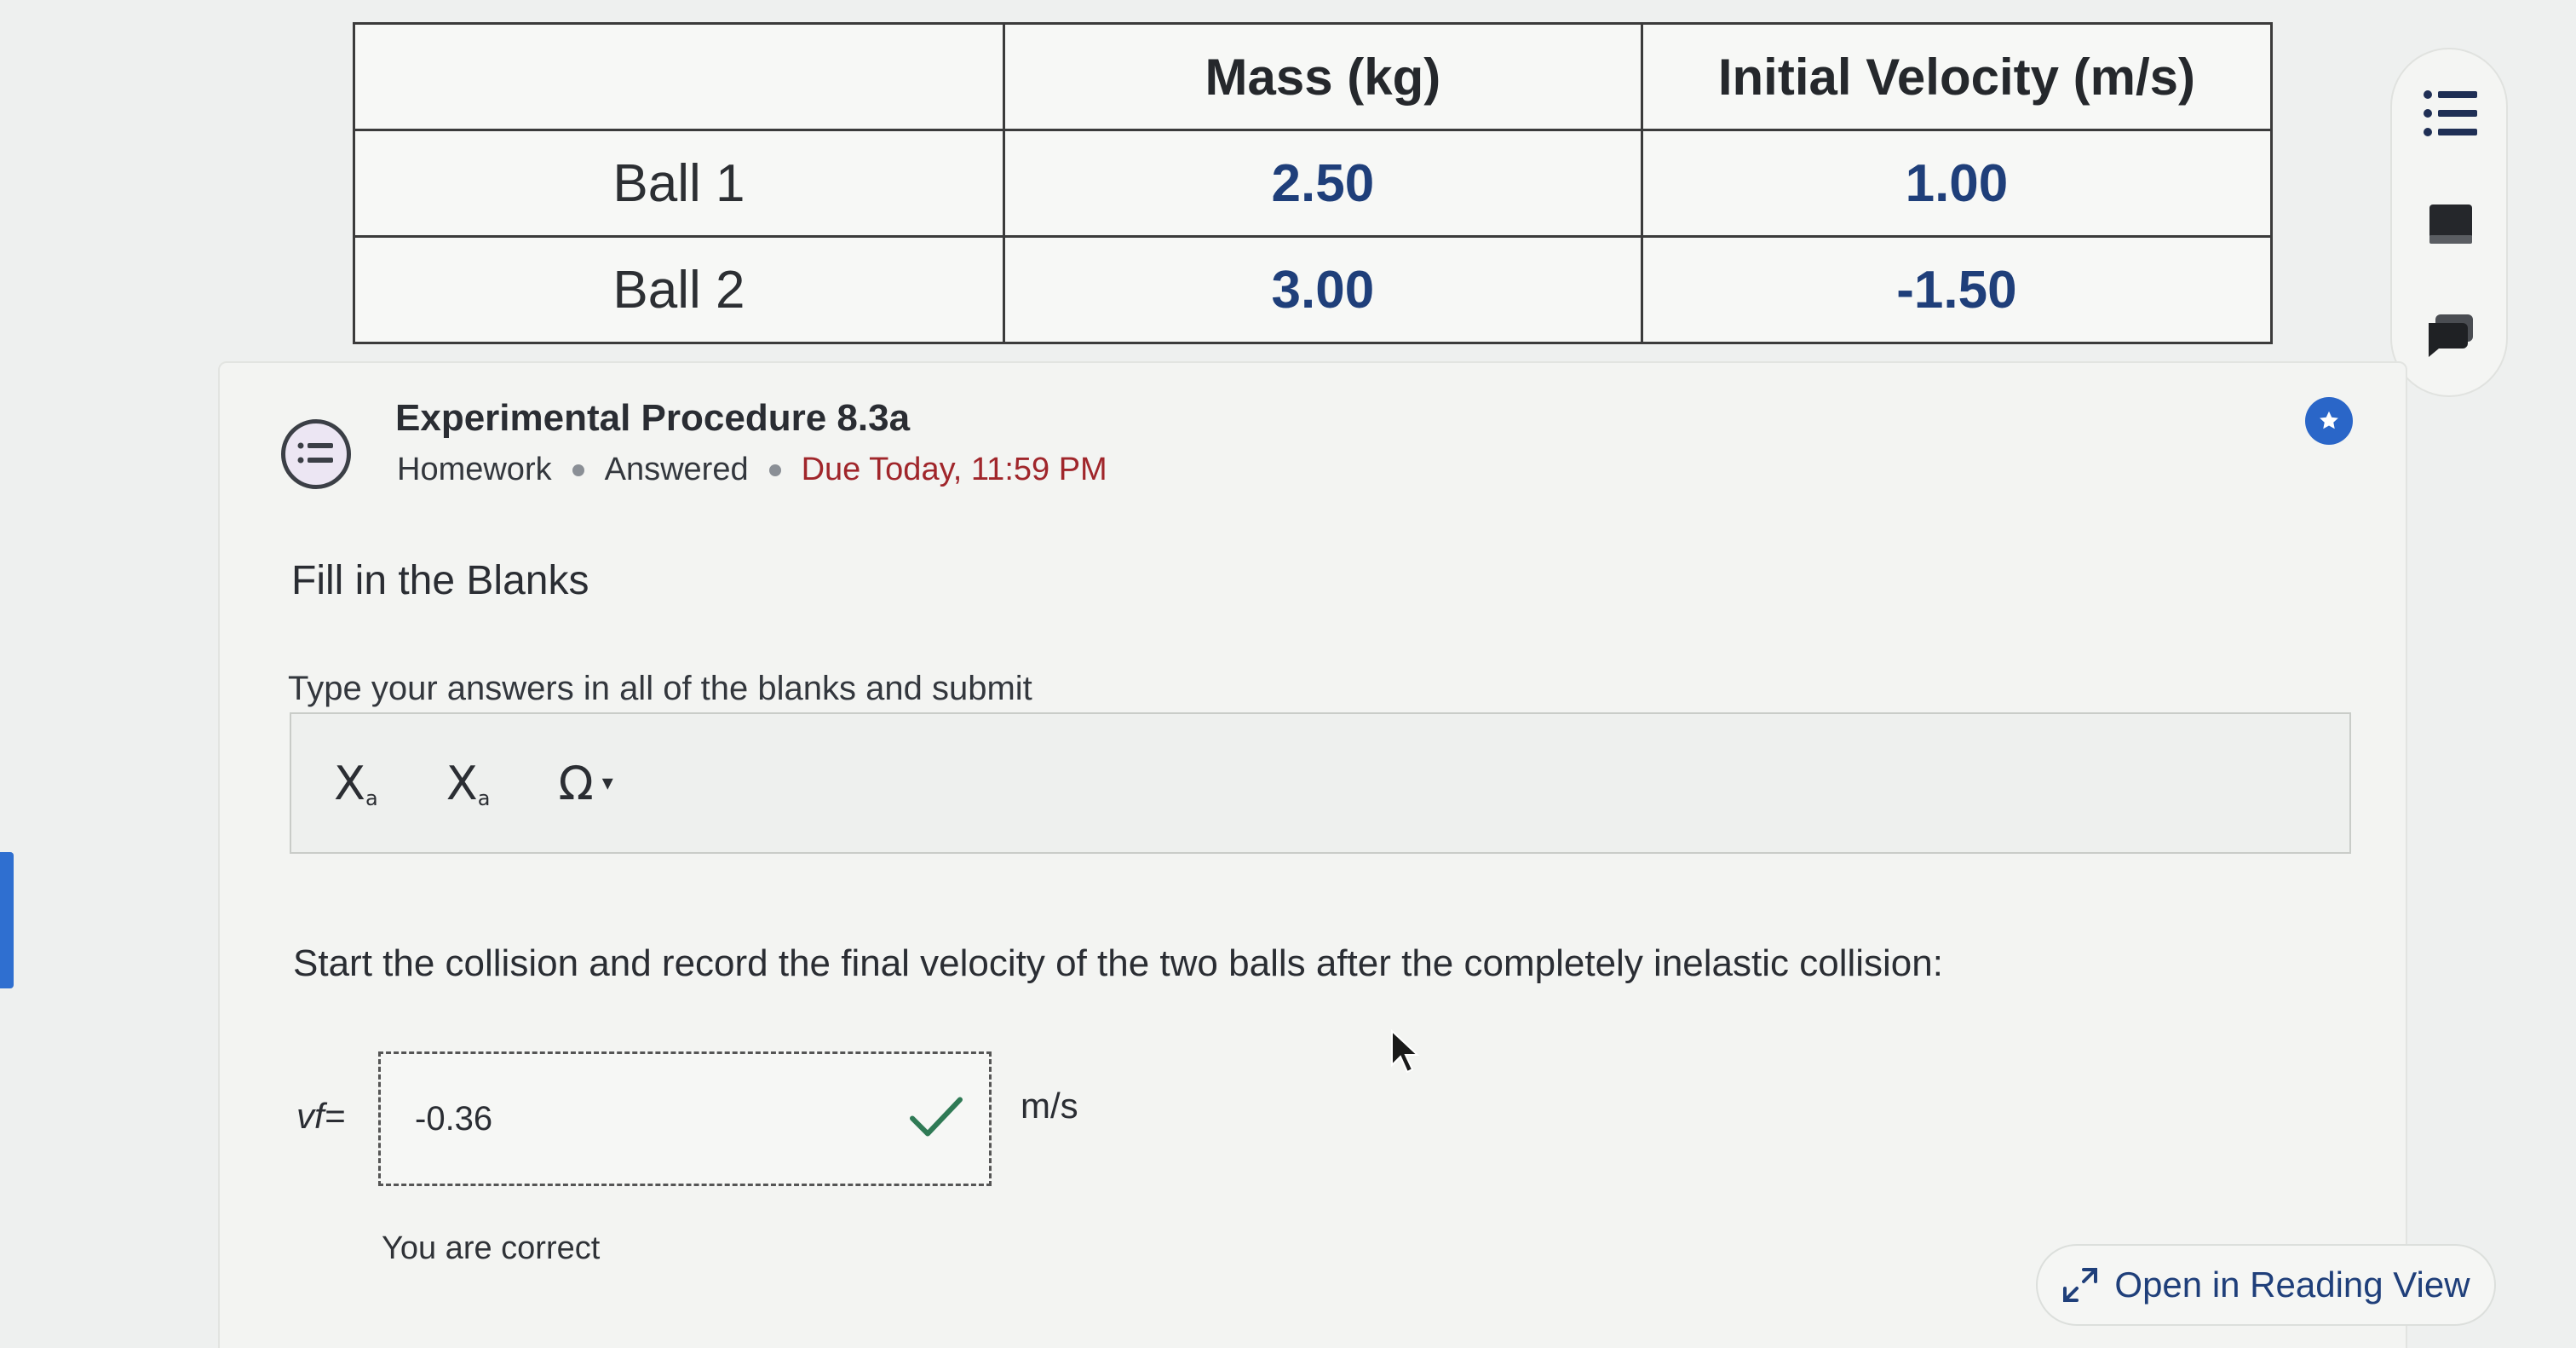 The width and height of the screenshot is (2576, 1348). I want to click on superscript-label: X, so click(462, 783).